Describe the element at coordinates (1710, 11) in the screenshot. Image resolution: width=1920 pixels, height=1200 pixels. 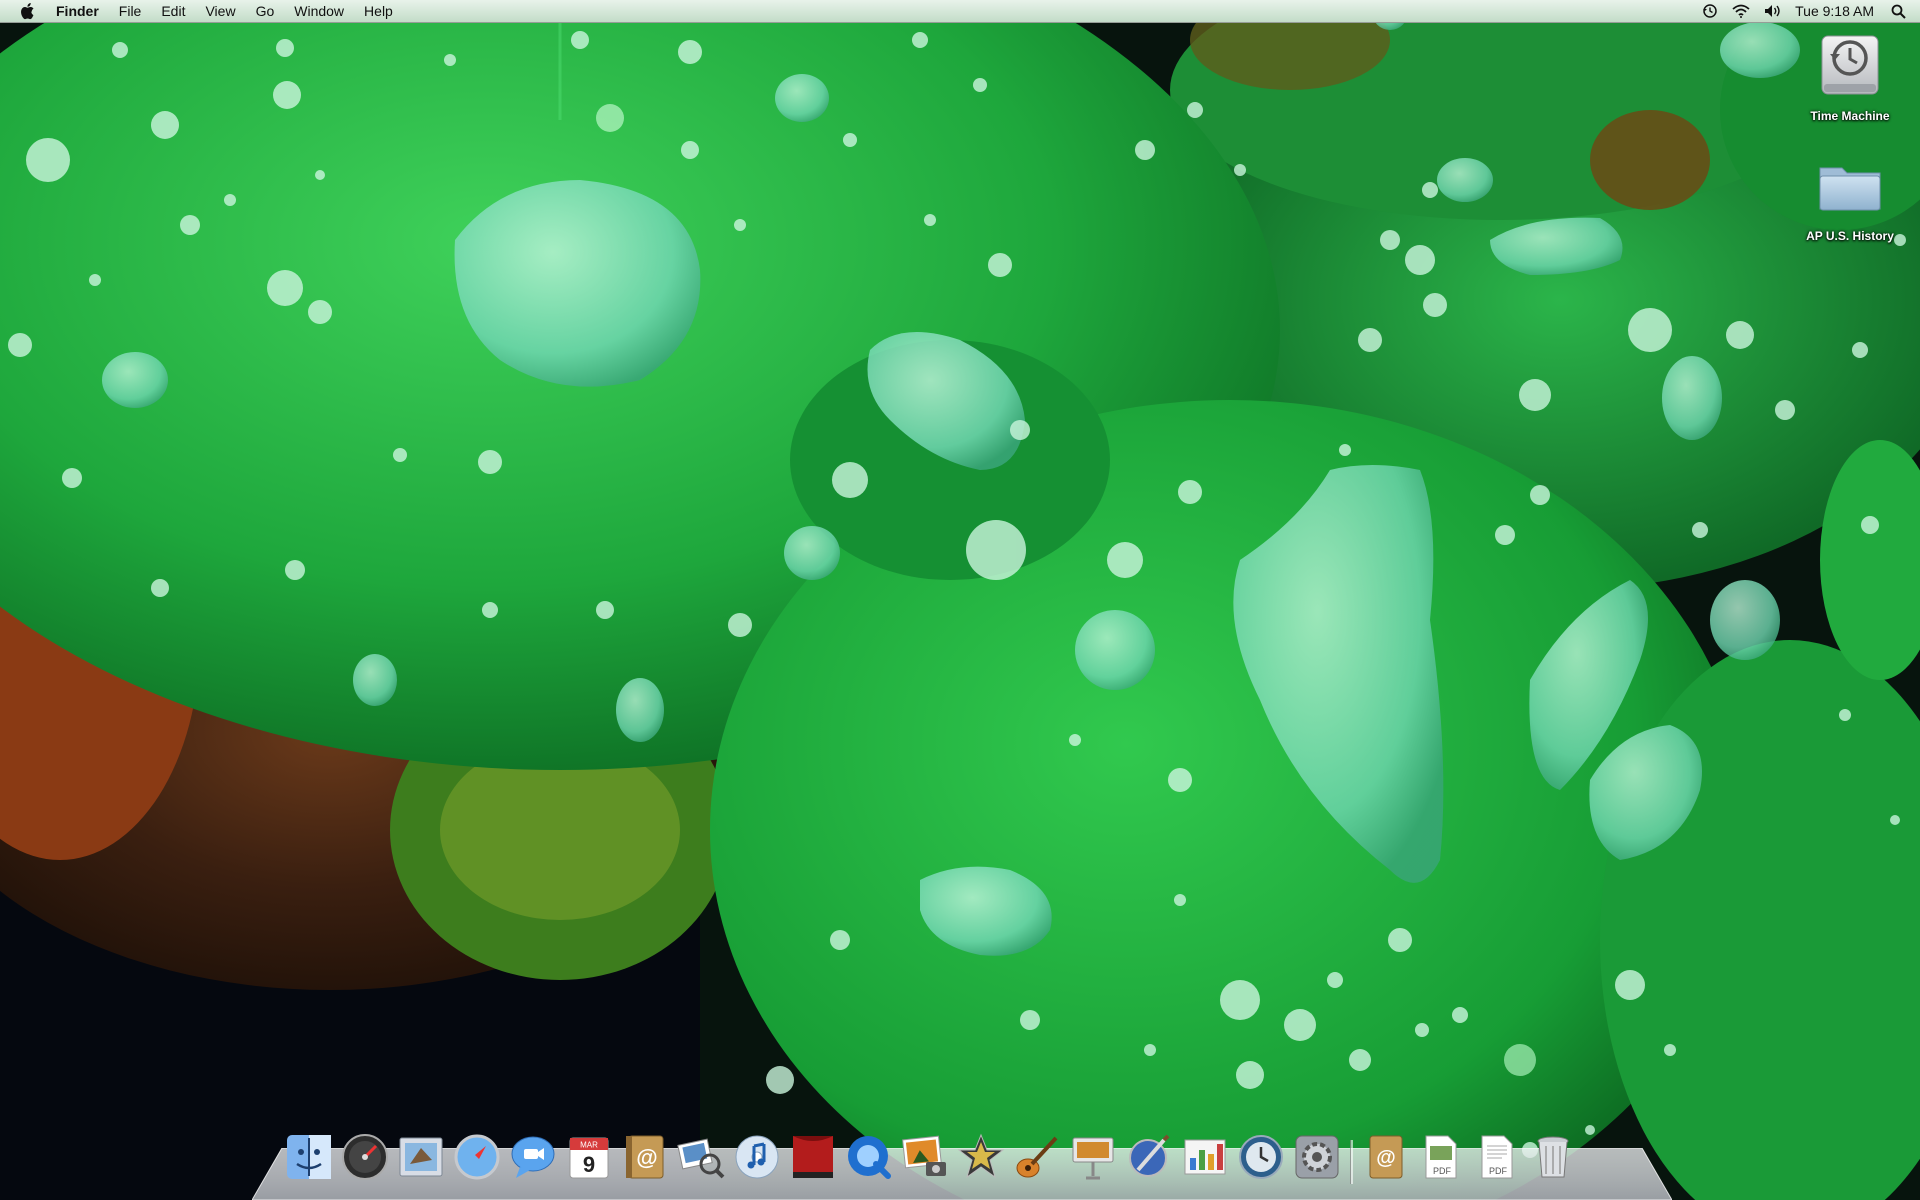
I see `time-machine-status-icon` at that location.